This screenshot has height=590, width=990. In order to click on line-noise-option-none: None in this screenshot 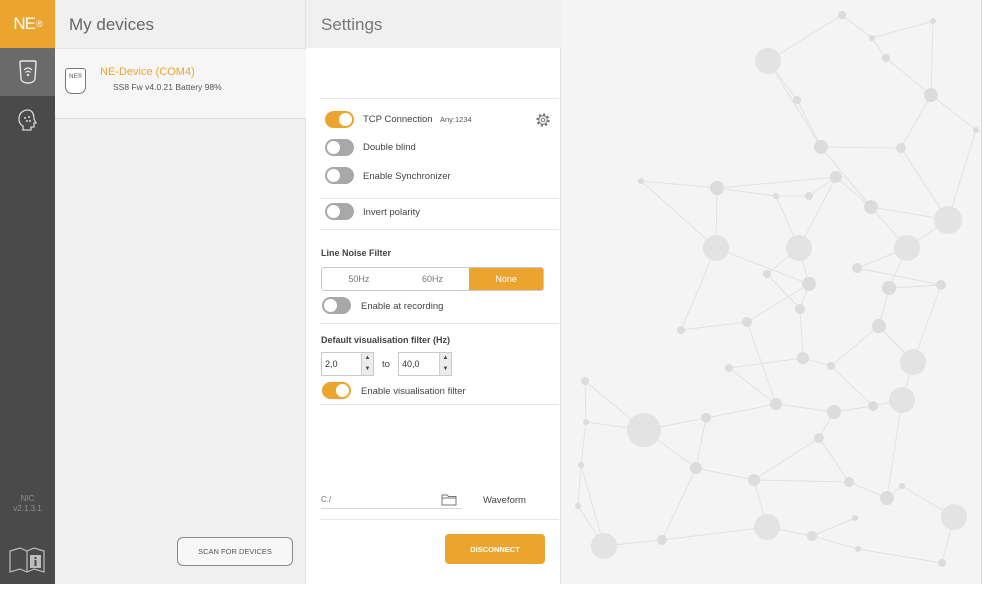, I will do `click(506, 279)`.